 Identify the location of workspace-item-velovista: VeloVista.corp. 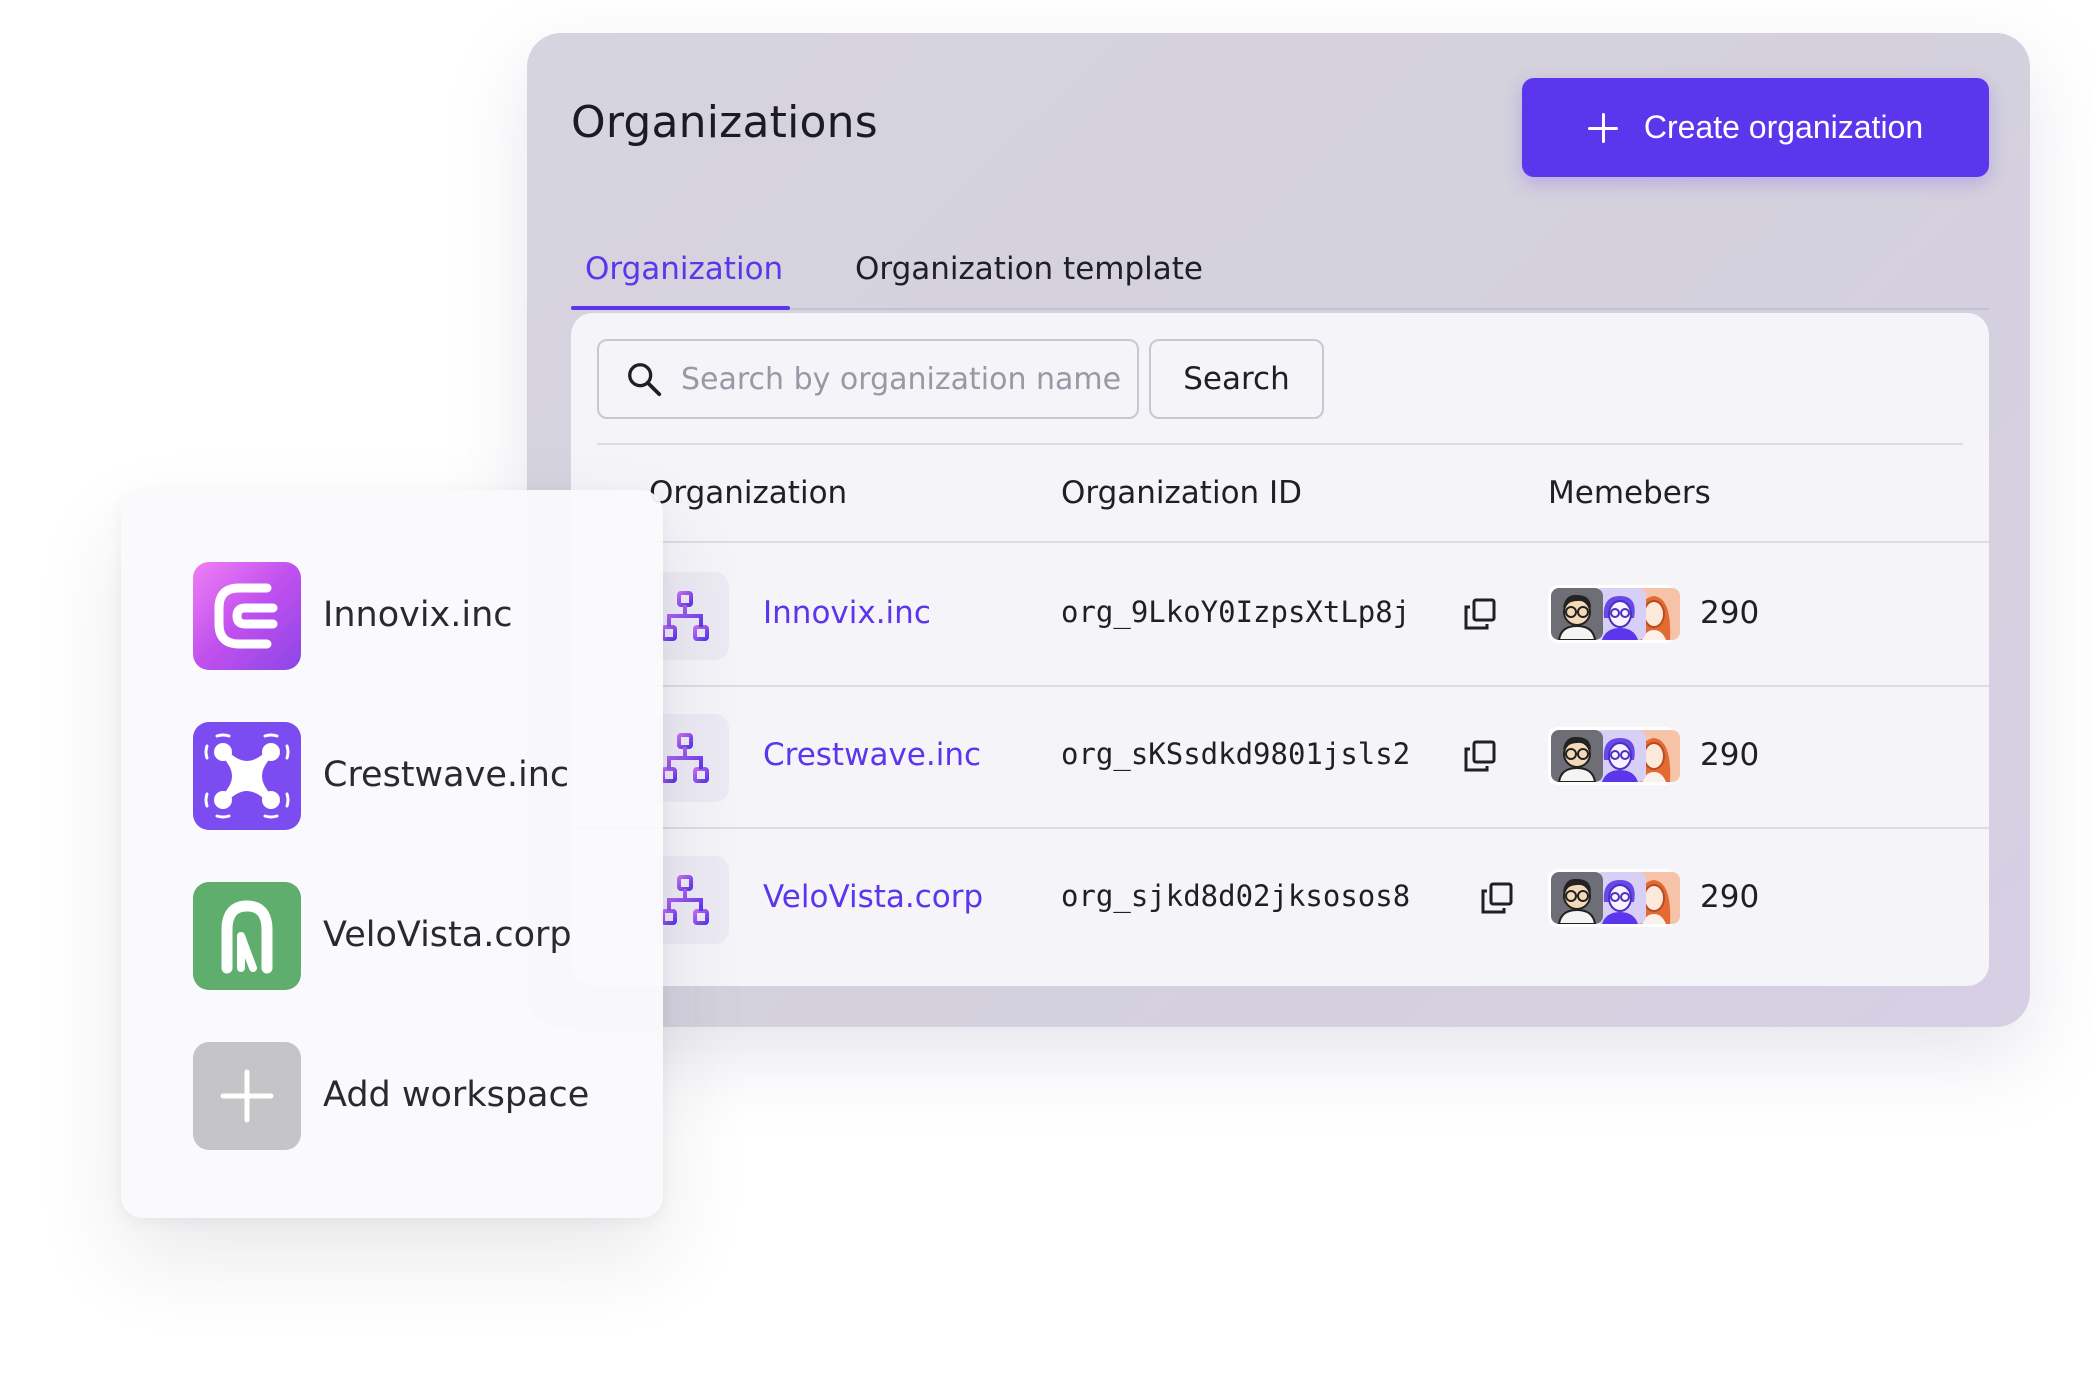
(413, 936).